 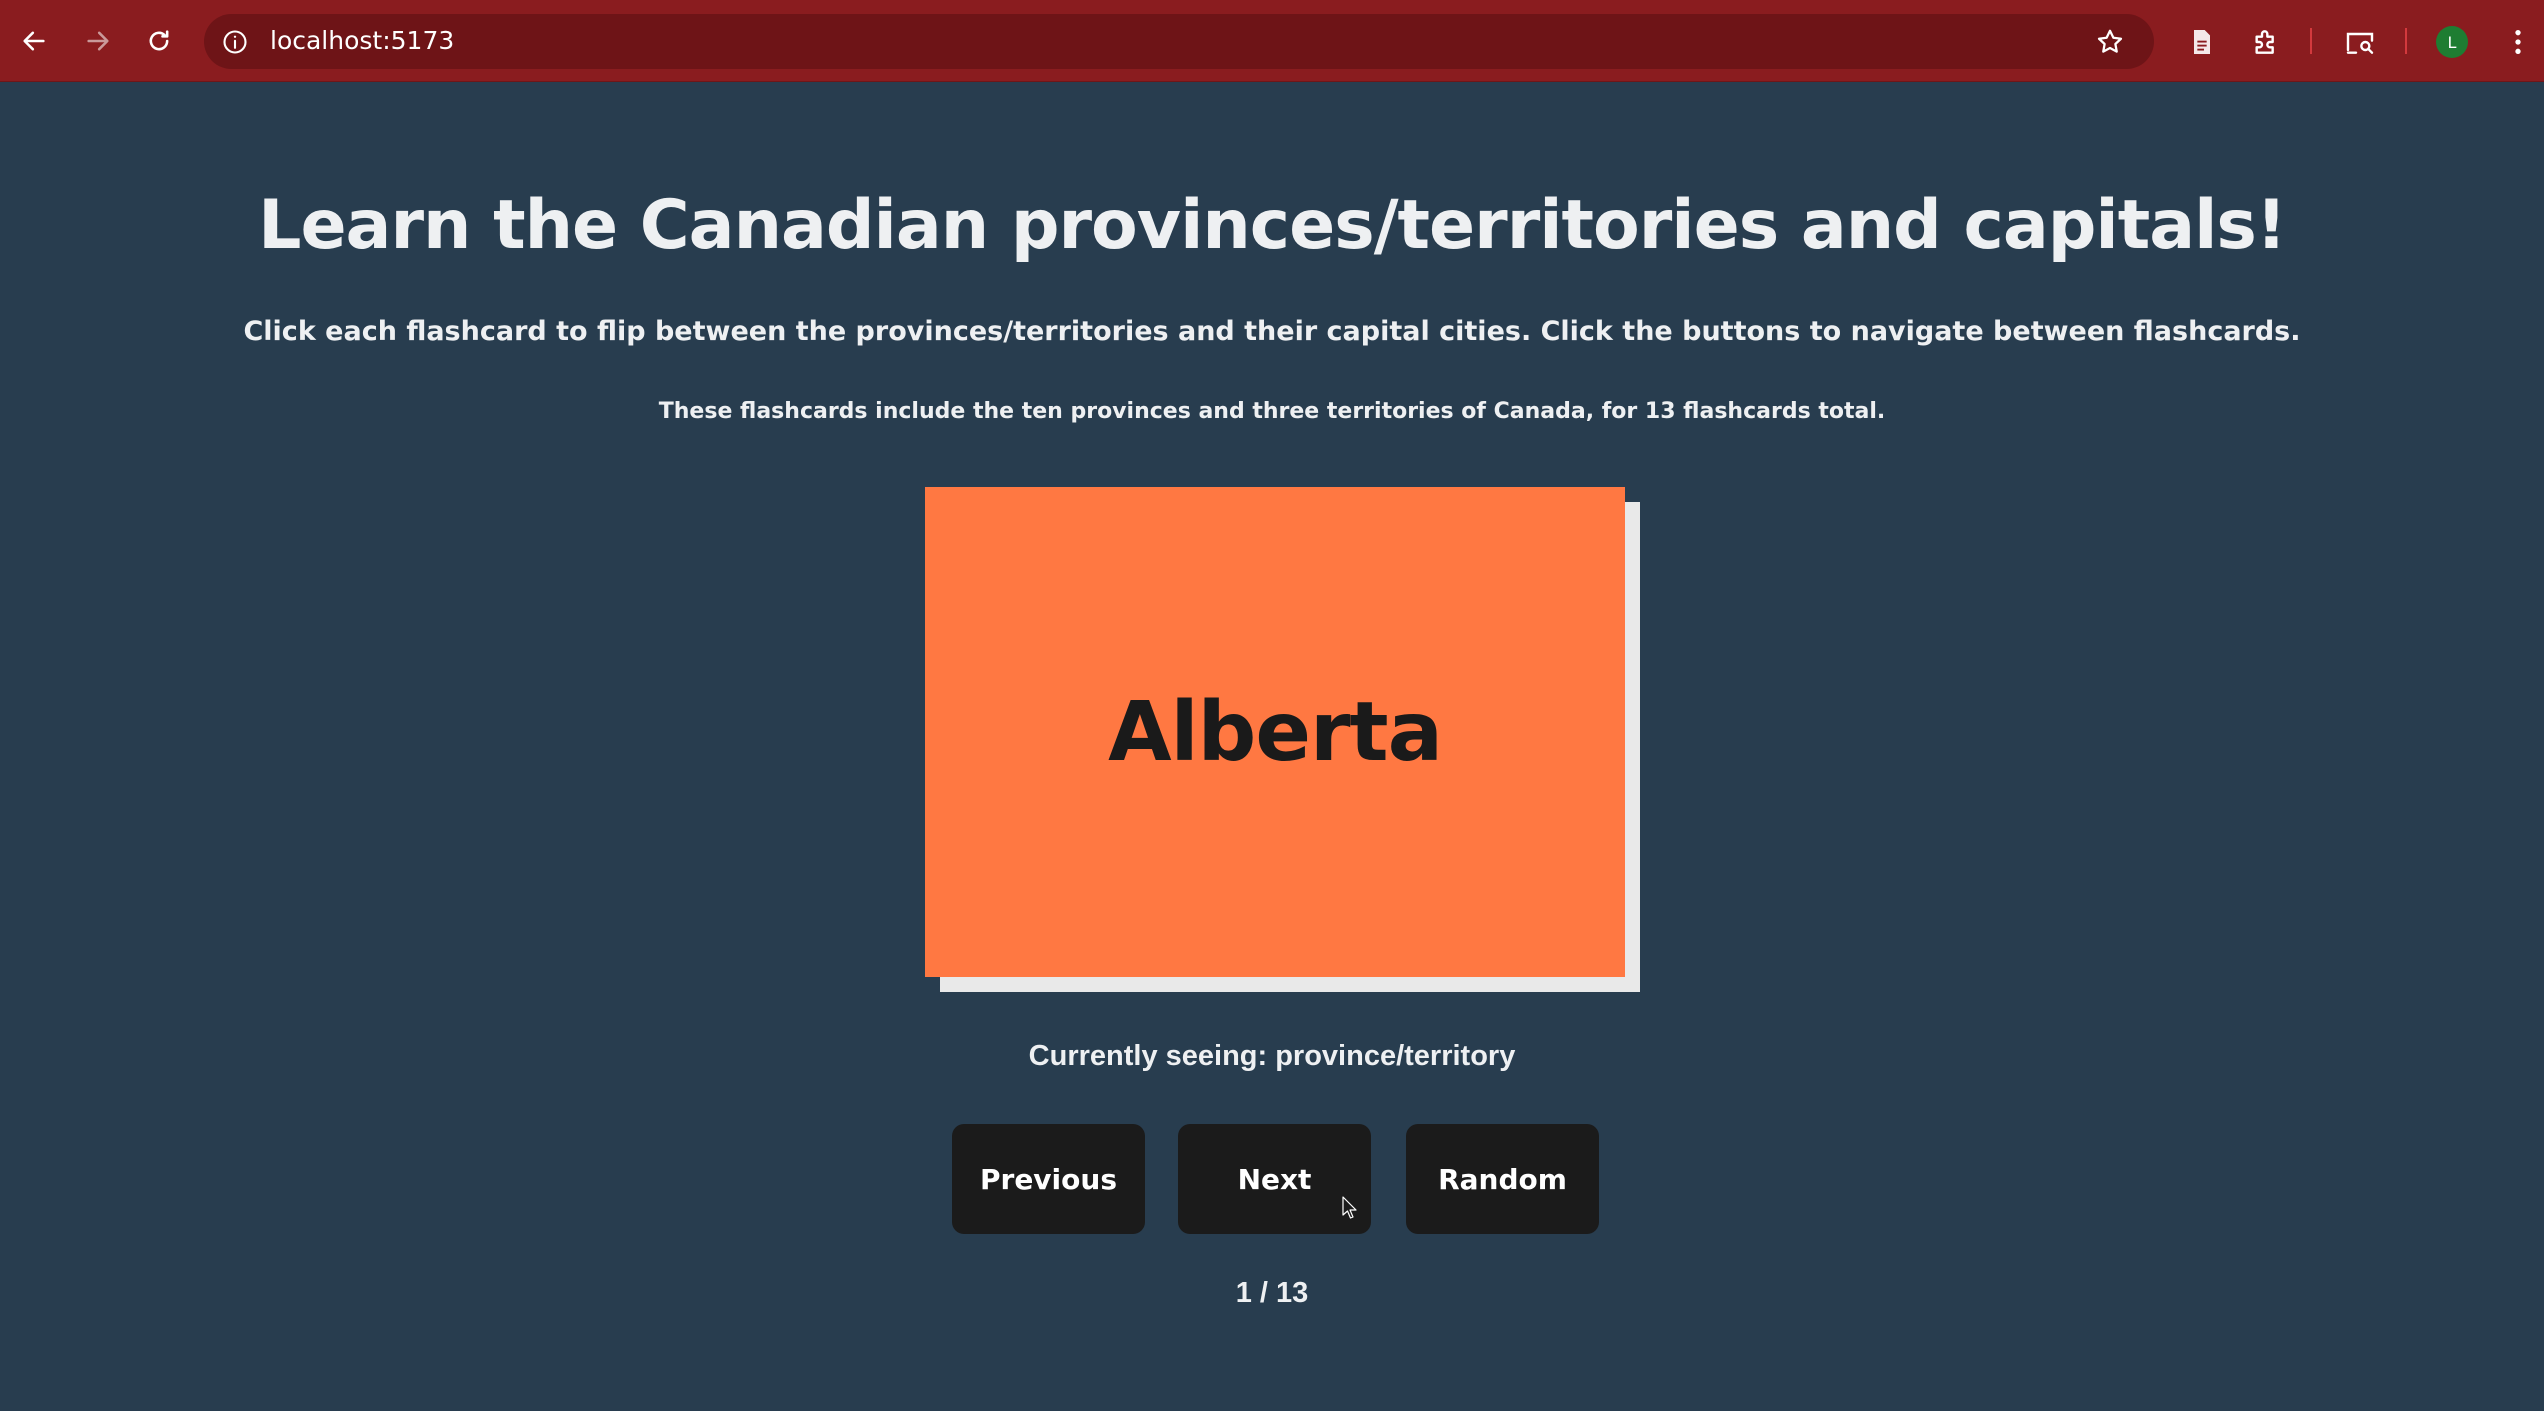 I want to click on arrow-left-icon, so click(x=34, y=41).